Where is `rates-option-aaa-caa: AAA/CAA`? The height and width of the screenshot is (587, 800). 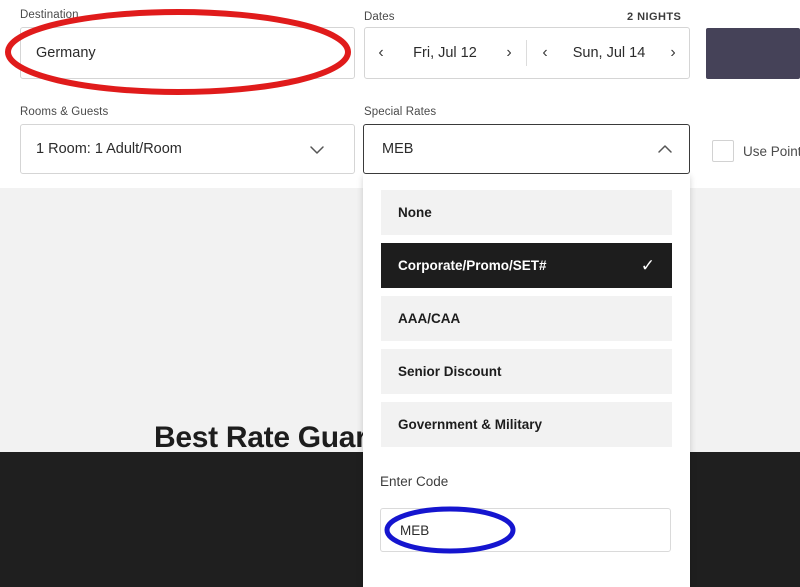 rates-option-aaa-caa: AAA/CAA is located at coordinates (526, 318).